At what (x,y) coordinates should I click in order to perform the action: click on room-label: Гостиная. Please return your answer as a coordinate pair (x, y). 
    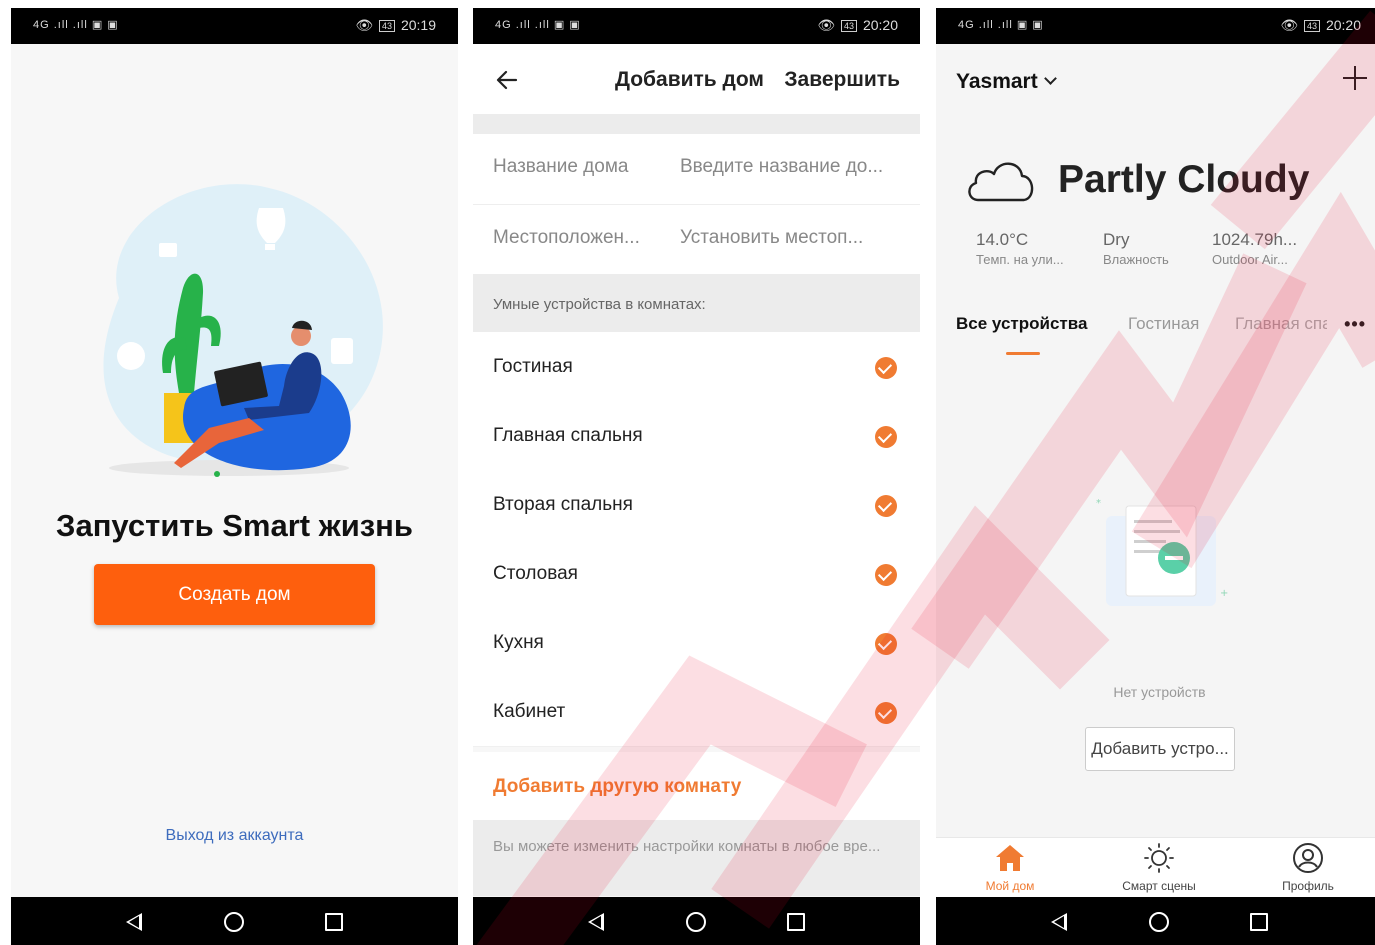
    Looking at the image, I should click on (533, 366).